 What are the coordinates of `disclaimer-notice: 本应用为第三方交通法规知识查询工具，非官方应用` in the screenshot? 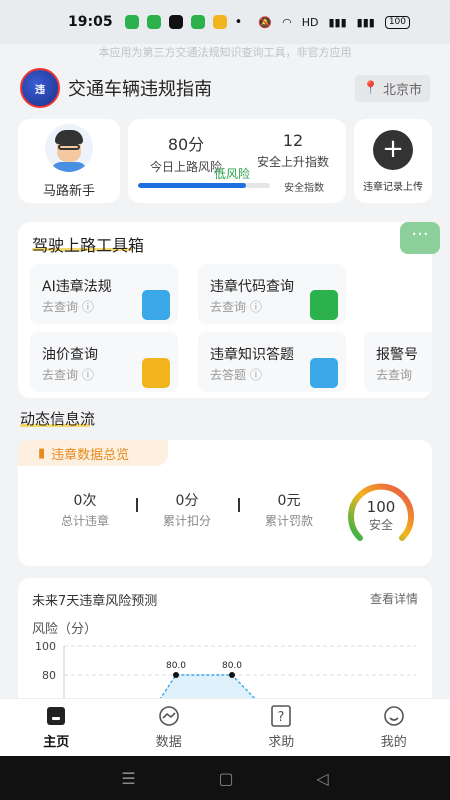 It's located at (225, 52).